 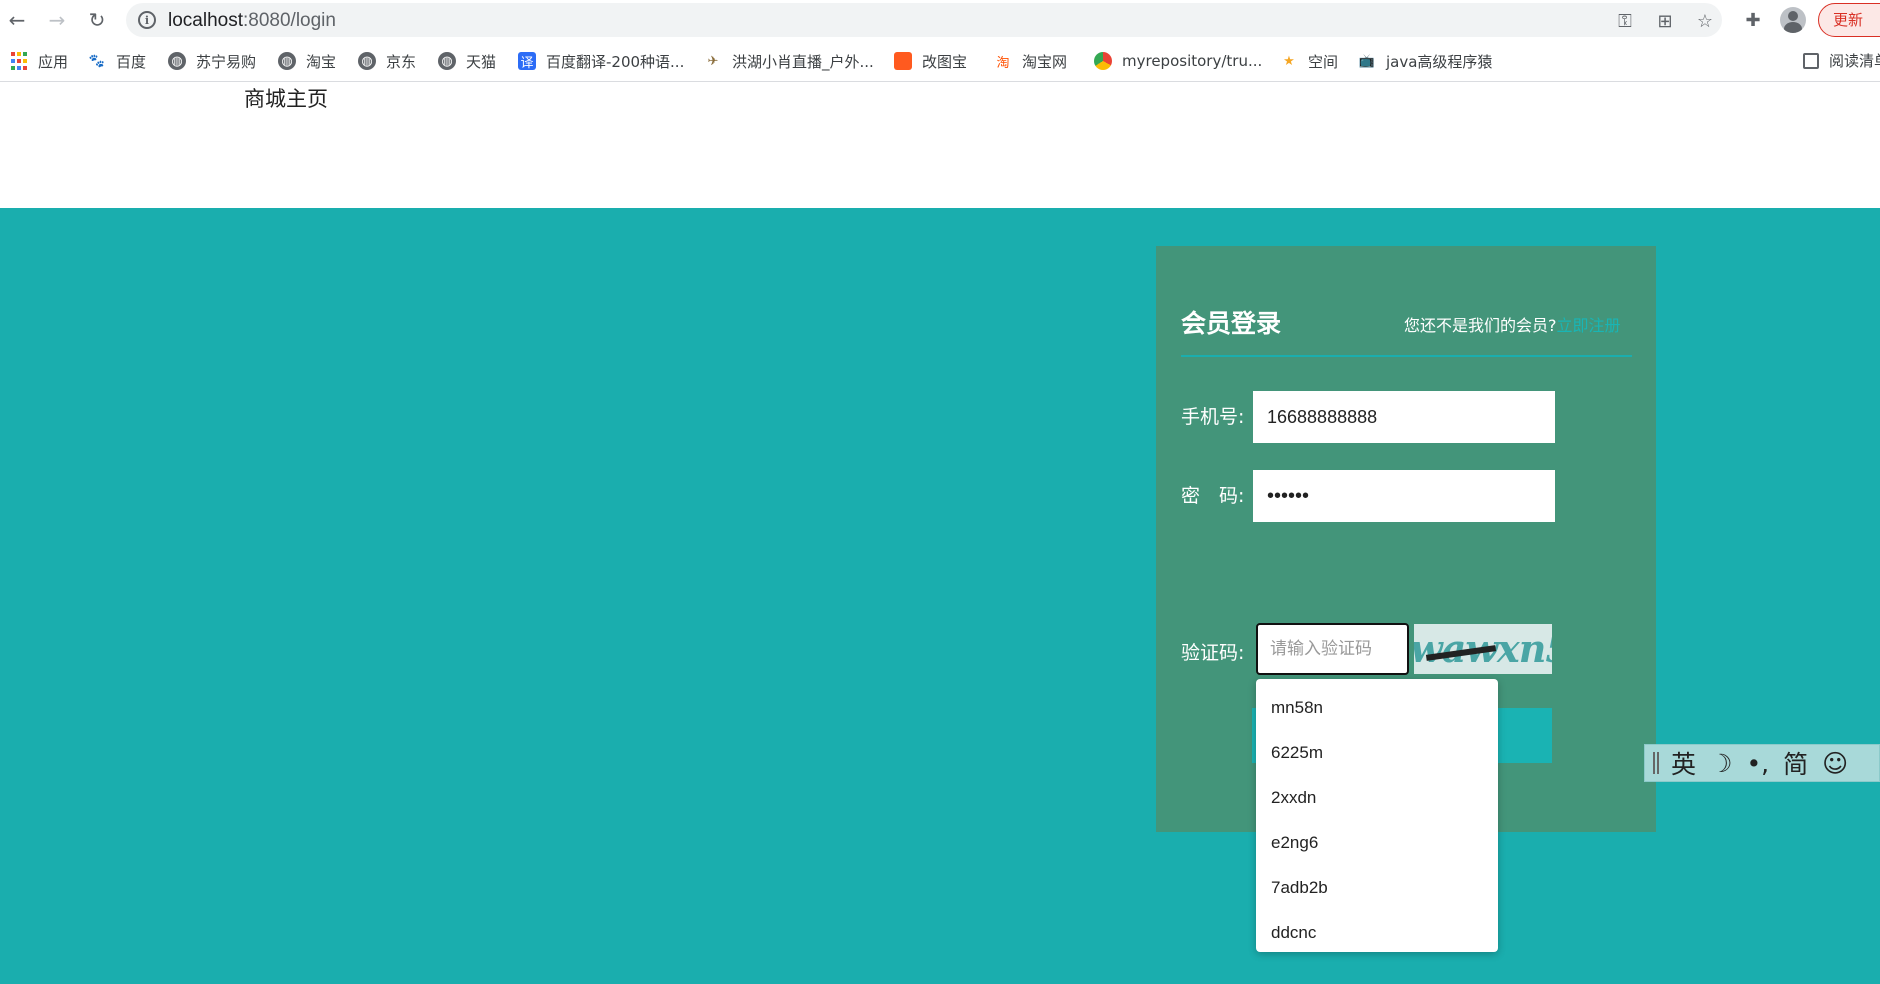 What do you see at coordinates (1625, 21) in the screenshot?
I see `key-icon: ⚿` at bounding box center [1625, 21].